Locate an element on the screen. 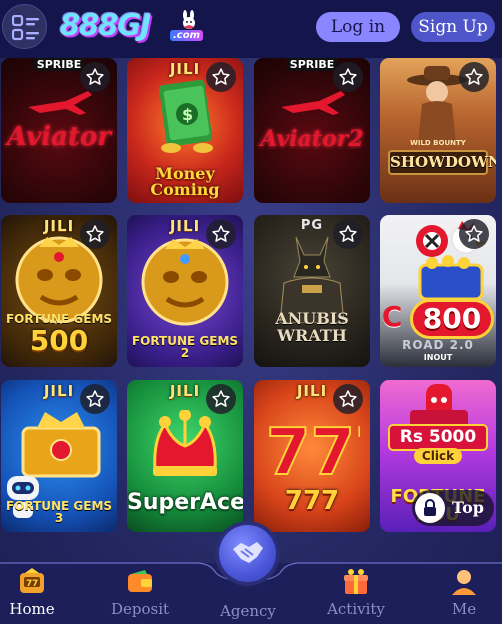  game-tile-money-coming: $ JILI Money Coming is located at coordinates (185, 130).